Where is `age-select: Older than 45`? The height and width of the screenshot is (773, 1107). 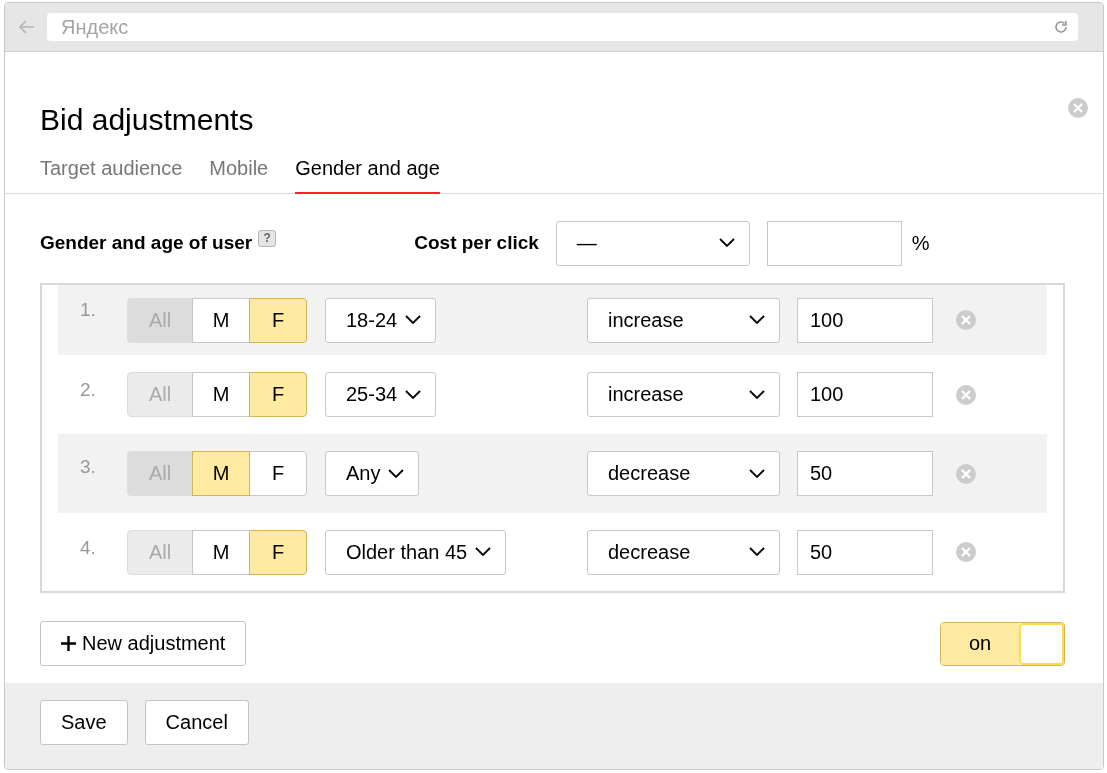 age-select: Older than 45 is located at coordinates (416, 552).